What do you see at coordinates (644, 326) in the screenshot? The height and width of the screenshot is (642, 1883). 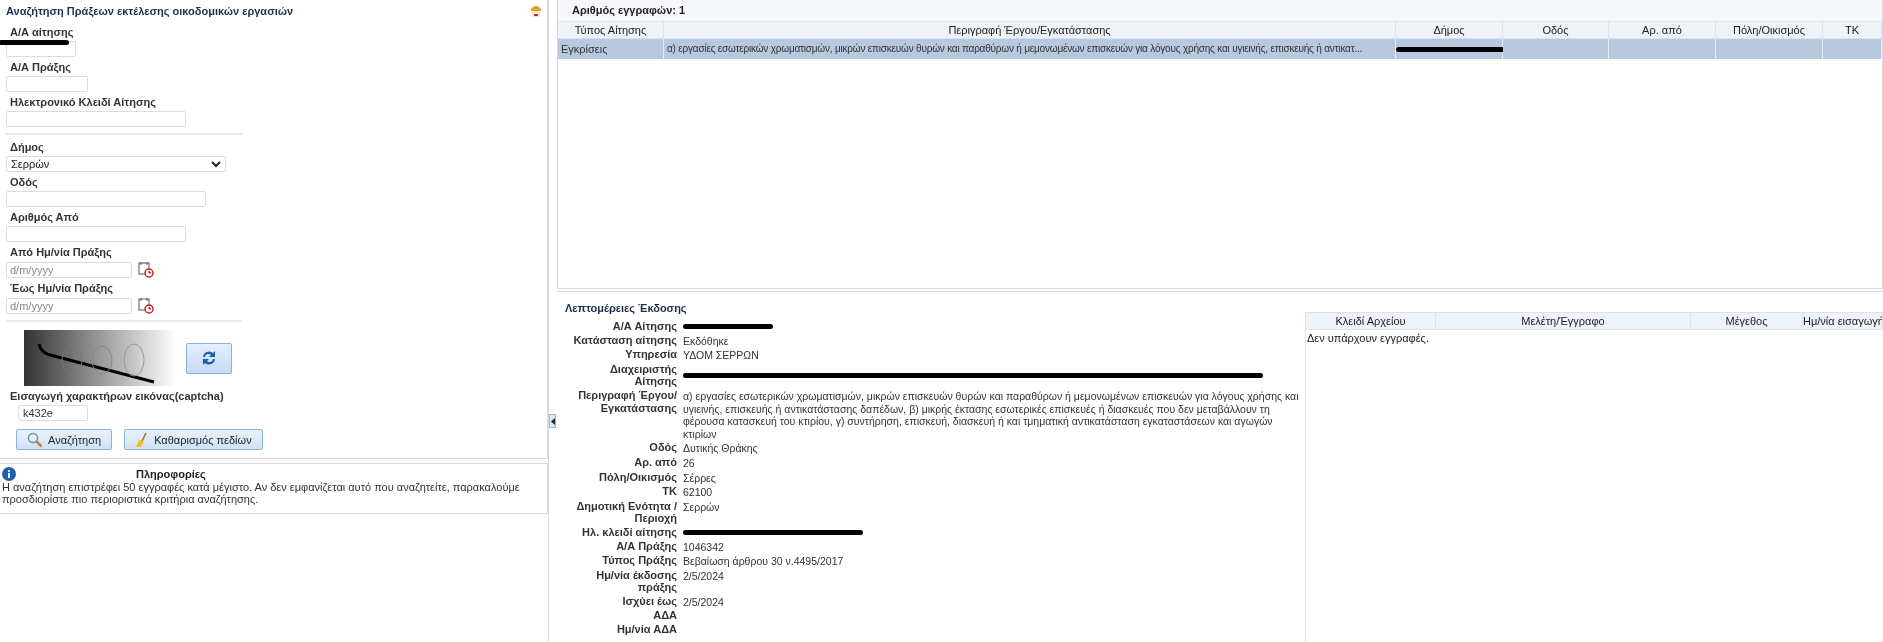 I see `detail-label: Α/Α Αίτησης` at bounding box center [644, 326].